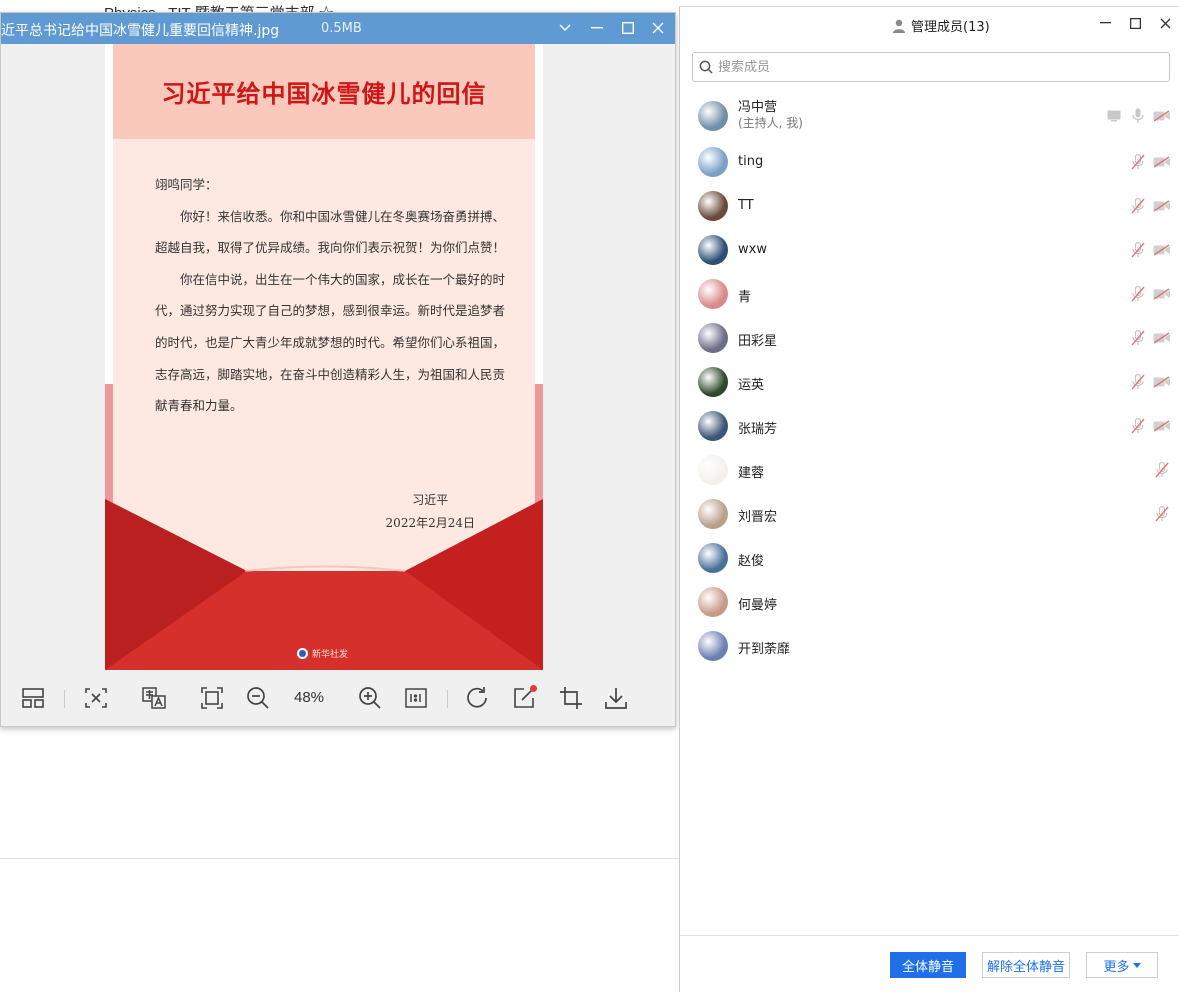 The height and width of the screenshot is (992, 1179). What do you see at coordinates (929, 470) in the screenshot?
I see `member-row: 建蓉` at bounding box center [929, 470].